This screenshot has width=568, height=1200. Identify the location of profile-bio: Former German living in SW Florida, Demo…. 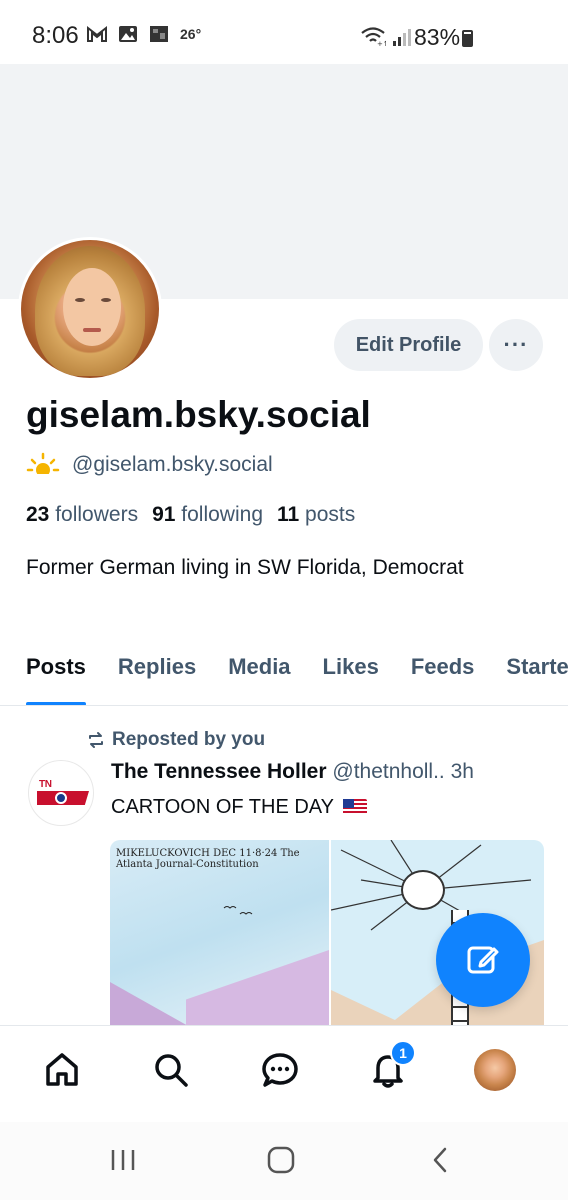
(245, 567).